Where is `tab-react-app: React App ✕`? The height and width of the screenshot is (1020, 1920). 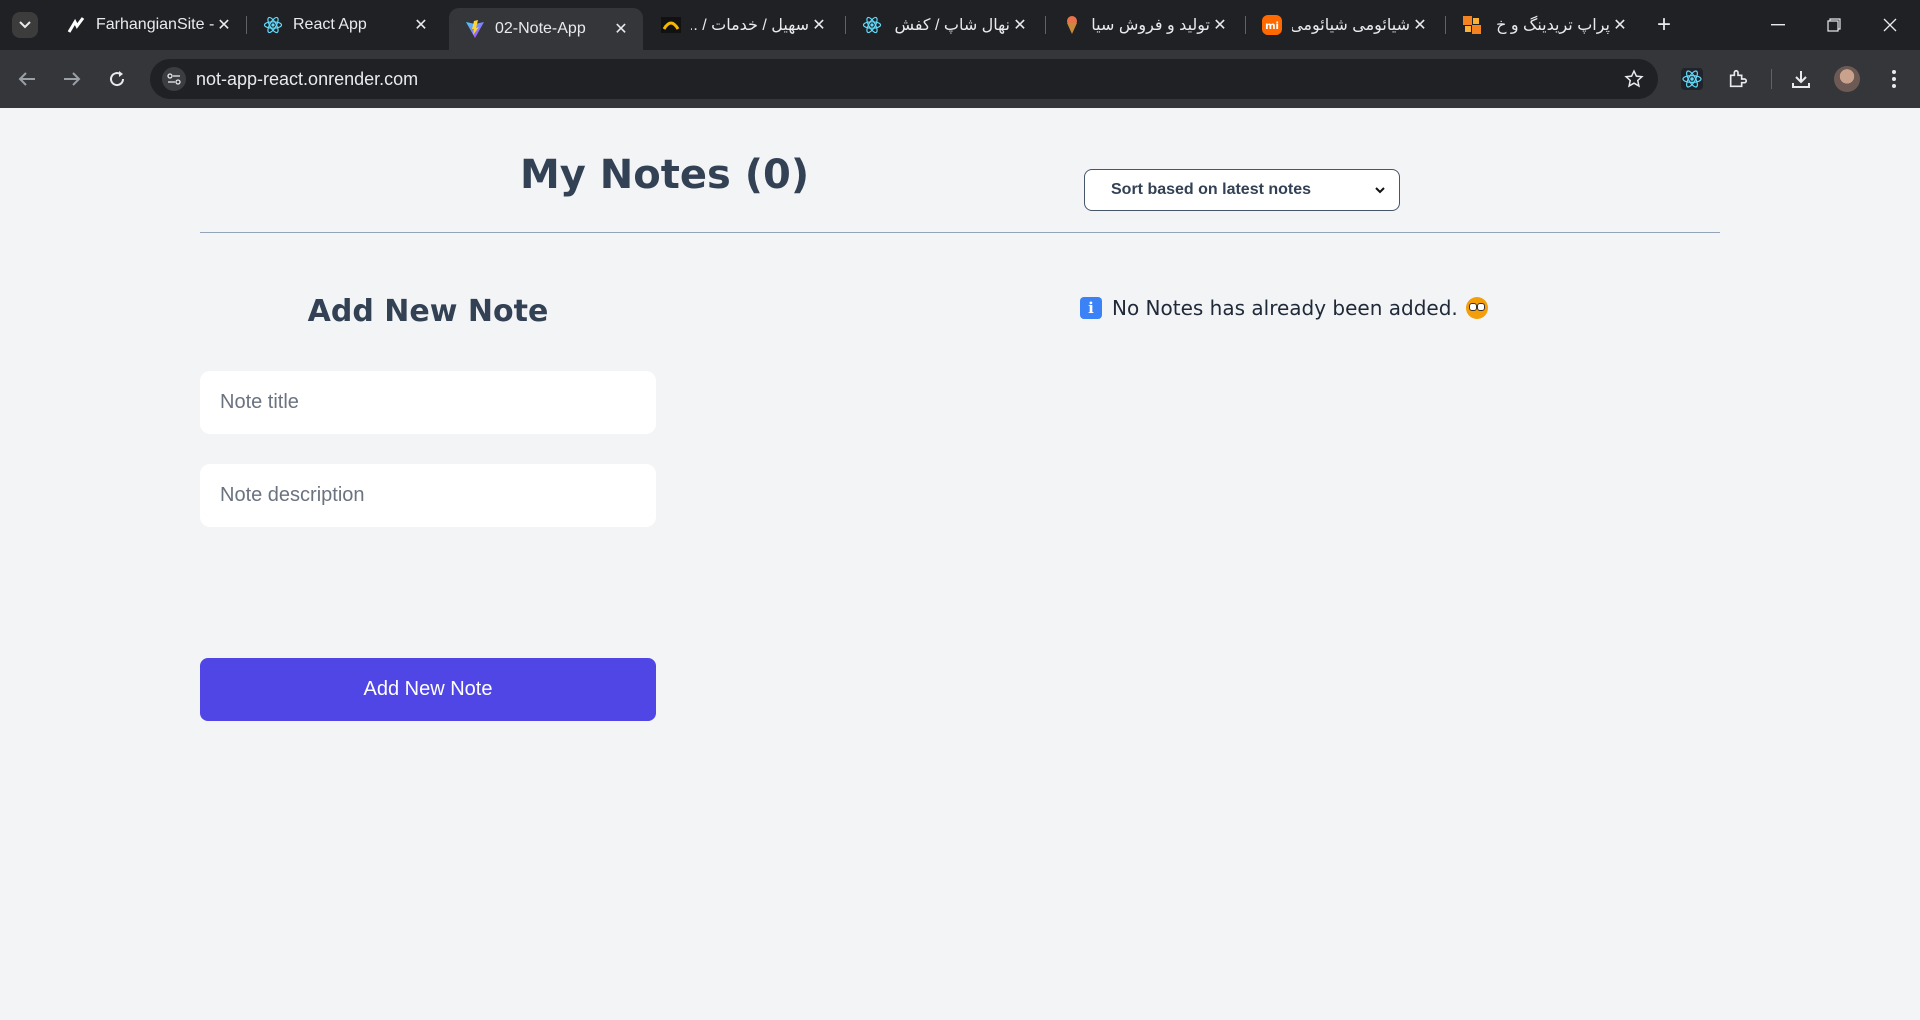 tab-react-app: React App ✕ is located at coordinates (345, 25).